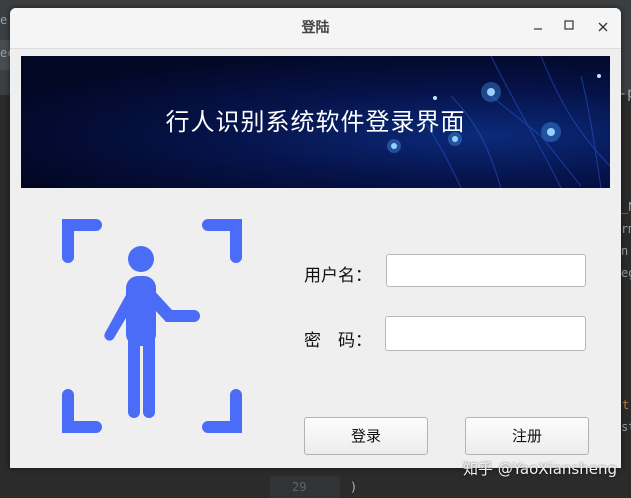 The height and width of the screenshot is (498, 631). I want to click on minimize-icon, so click(538, 29).